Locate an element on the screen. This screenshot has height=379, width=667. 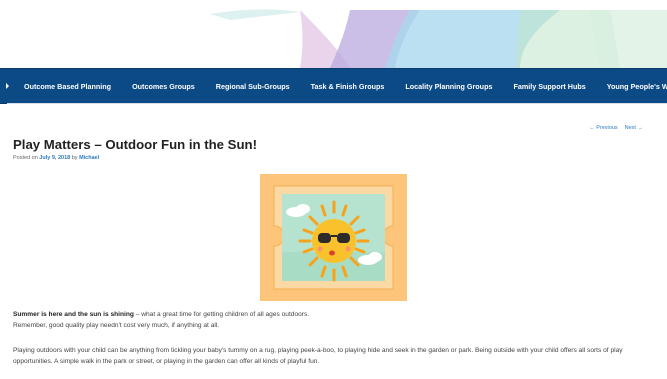
post-meta: Posted on July 9, 2018 by Michael is located at coordinates (56, 158).